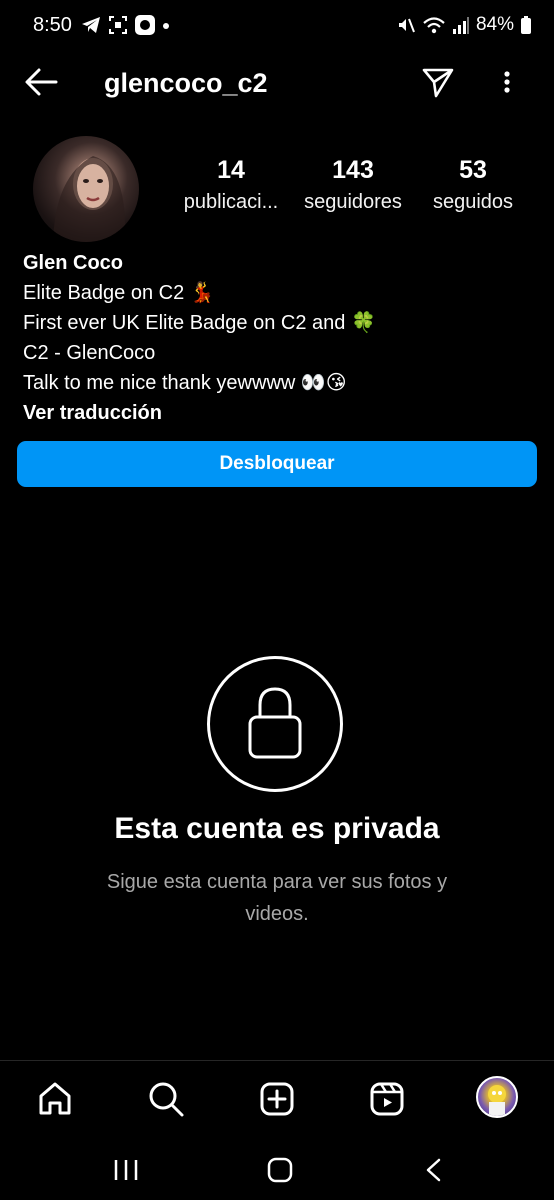 The image size is (554, 1200). I want to click on home-icon, so click(55, 1099).